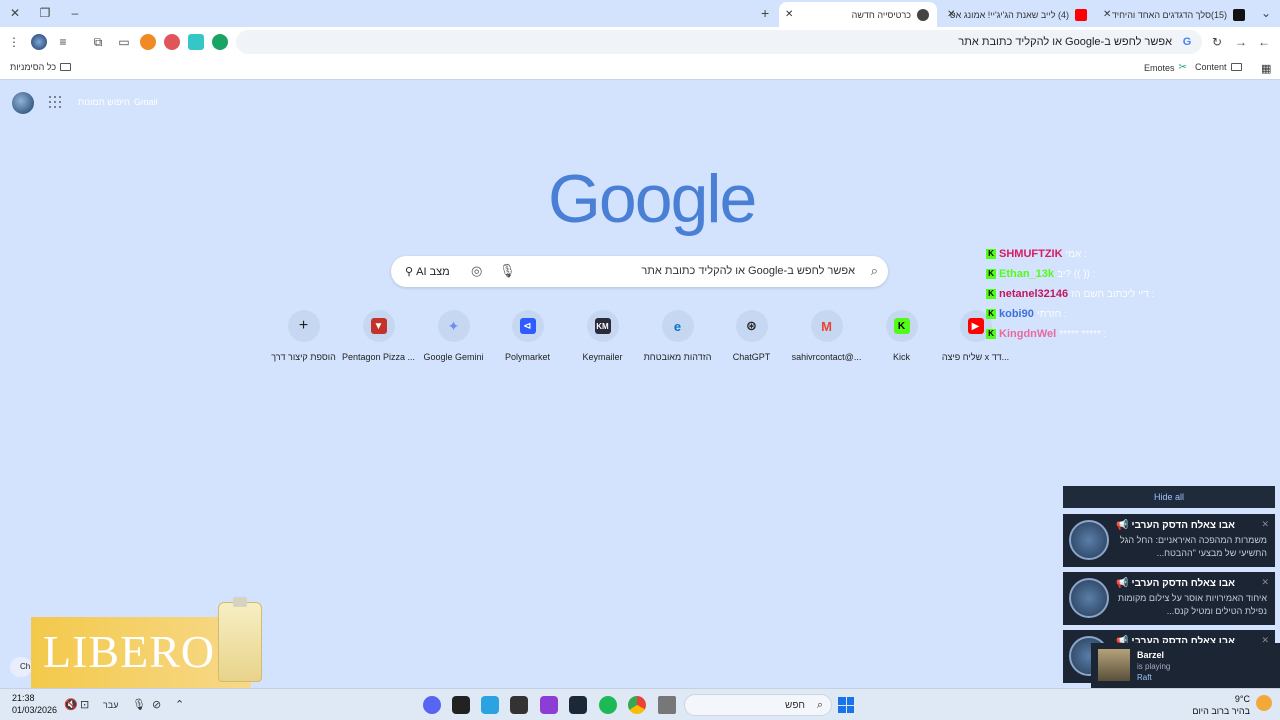 The width and height of the screenshot is (1280, 720). I want to click on gmail-link: Gmail, so click(146, 102).